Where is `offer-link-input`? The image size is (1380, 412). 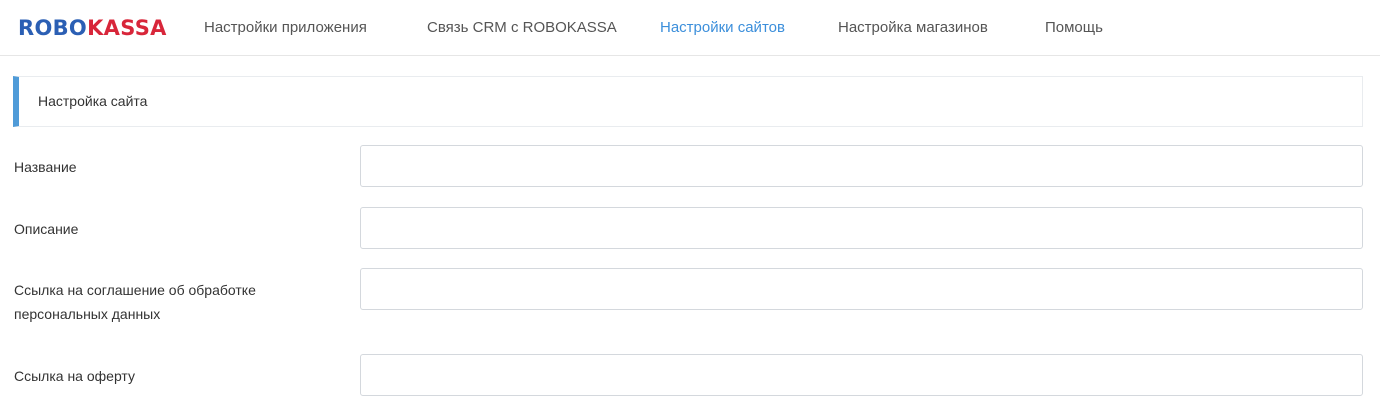 offer-link-input is located at coordinates (861, 375).